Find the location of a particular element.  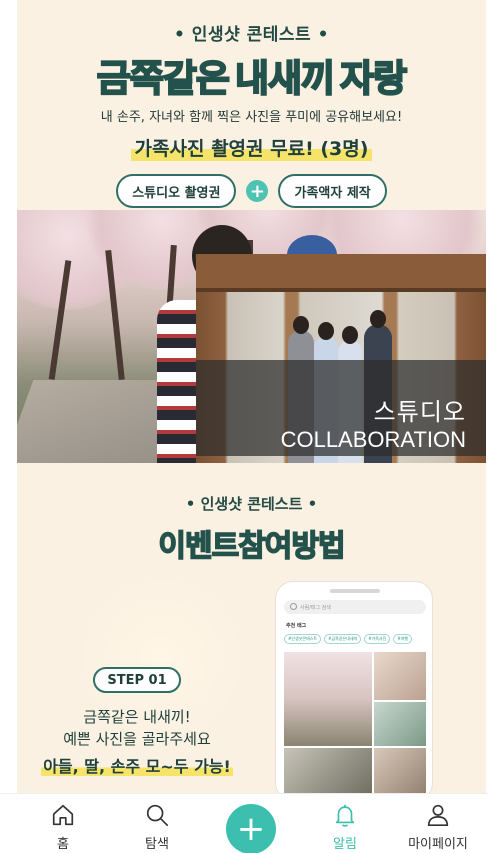

event-title-part1: 이벤트 is located at coordinates (199, 546).